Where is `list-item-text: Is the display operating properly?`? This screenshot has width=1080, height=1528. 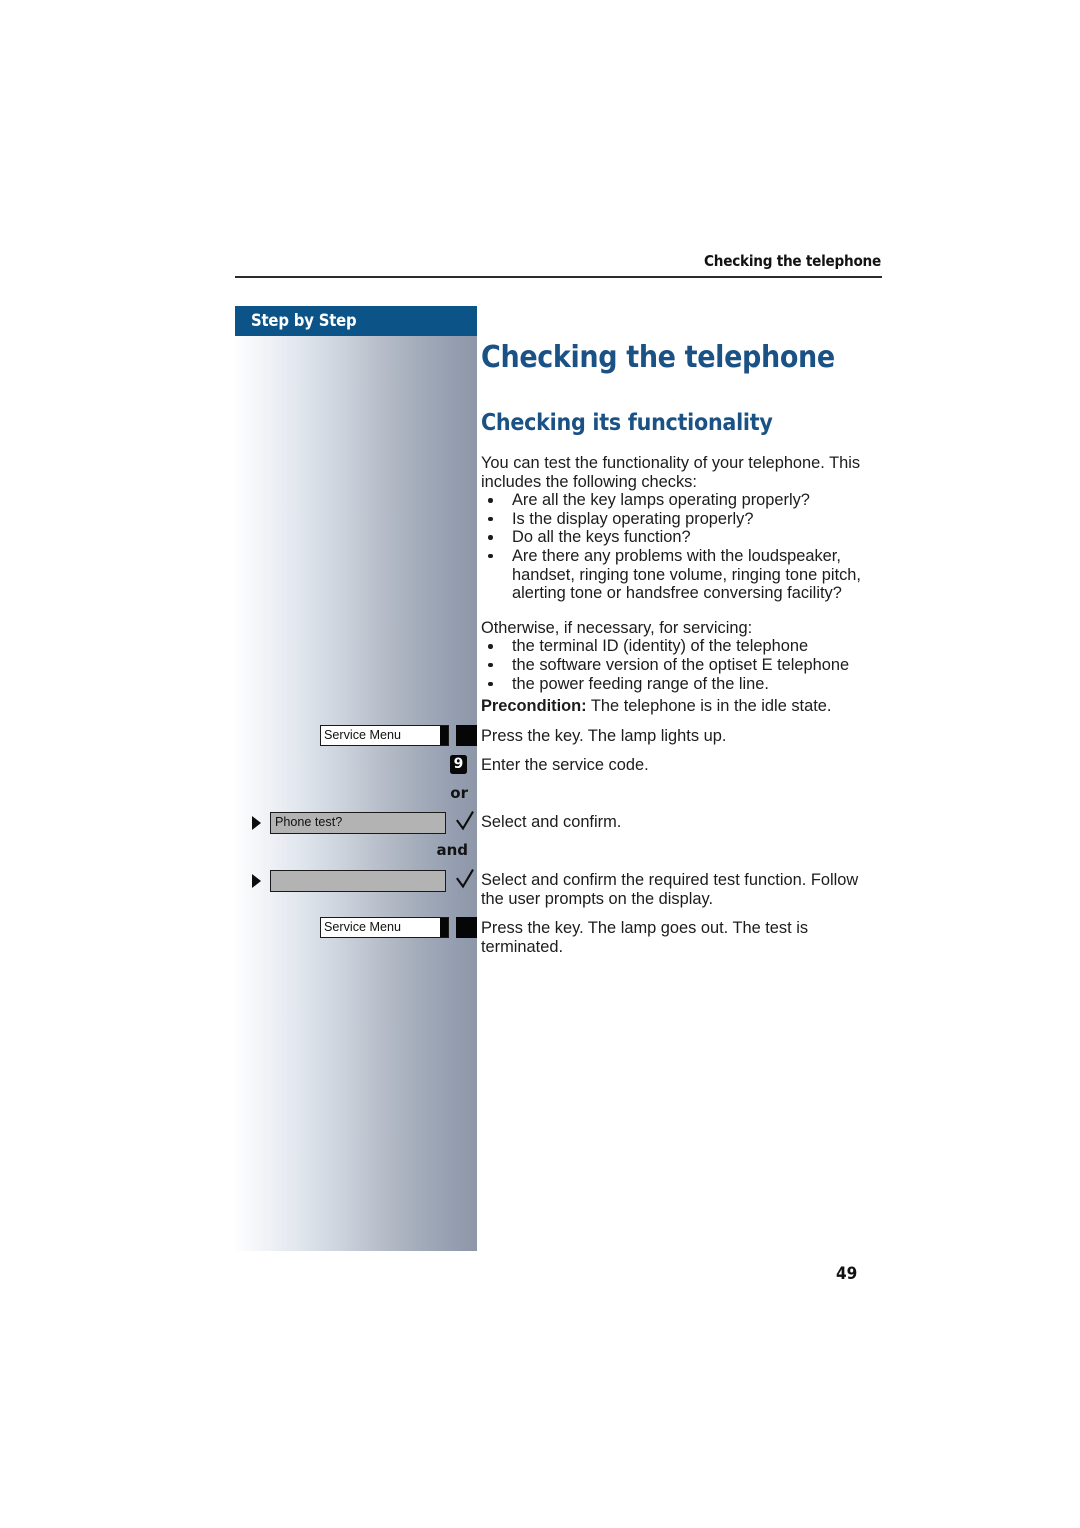 list-item-text: Is the display operating properly? is located at coordinates (633, 518).